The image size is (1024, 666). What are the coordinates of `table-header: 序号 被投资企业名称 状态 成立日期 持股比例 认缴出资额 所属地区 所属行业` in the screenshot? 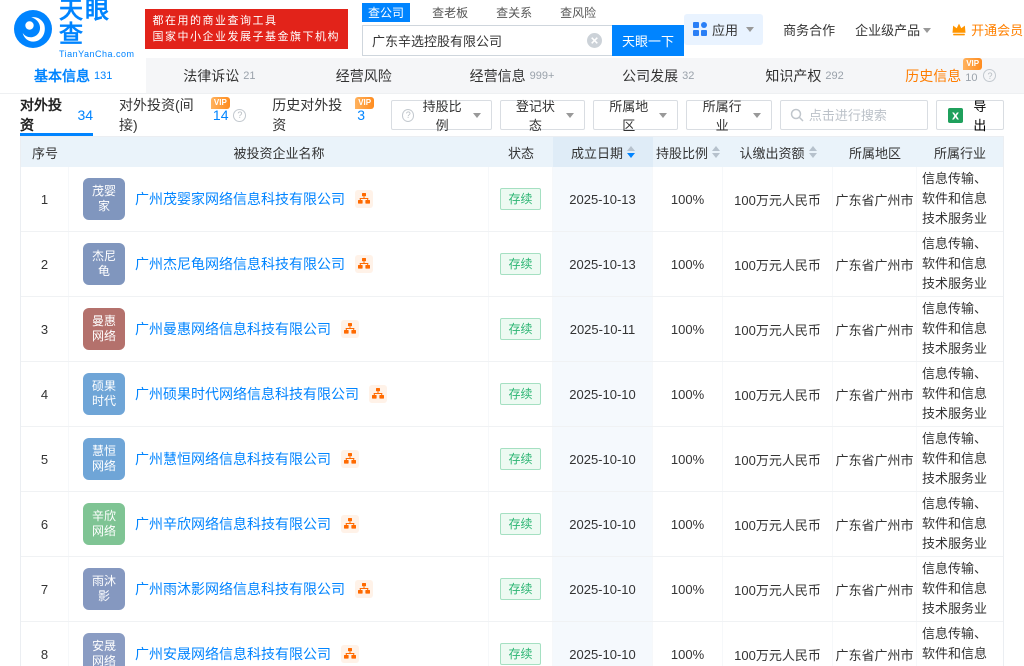 It's located at (512, 152).